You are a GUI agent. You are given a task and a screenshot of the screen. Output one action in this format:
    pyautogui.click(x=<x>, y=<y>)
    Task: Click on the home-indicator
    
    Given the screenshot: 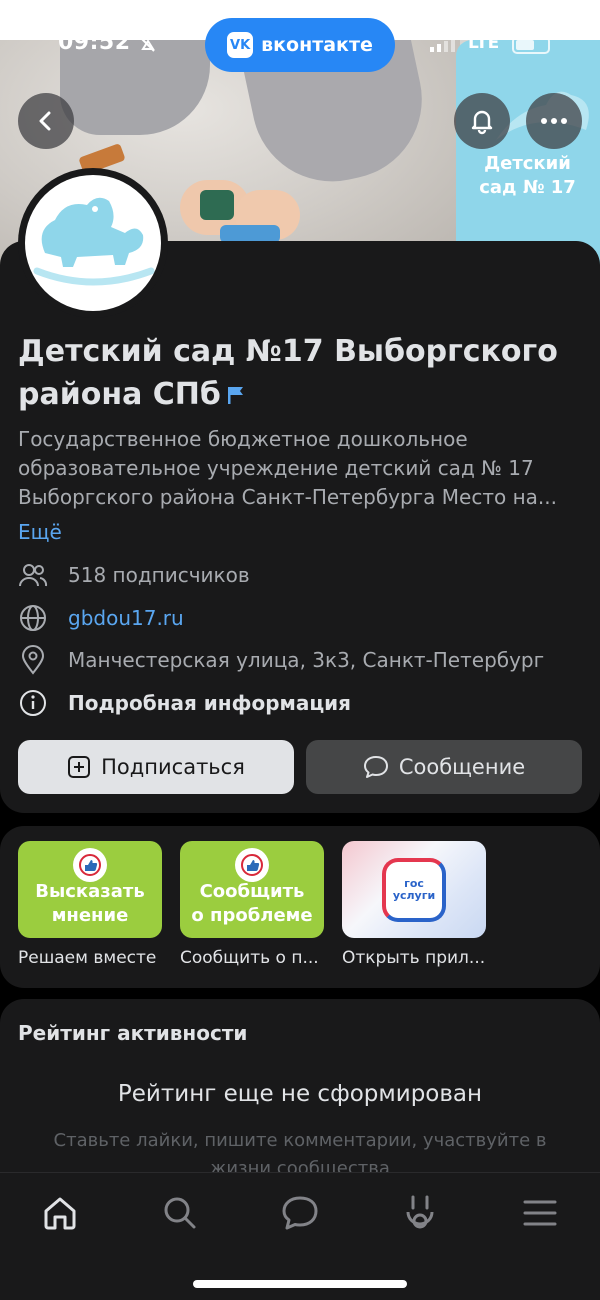 What is the action you would take?
    pyautogui.click(x=300, y=1284)
    